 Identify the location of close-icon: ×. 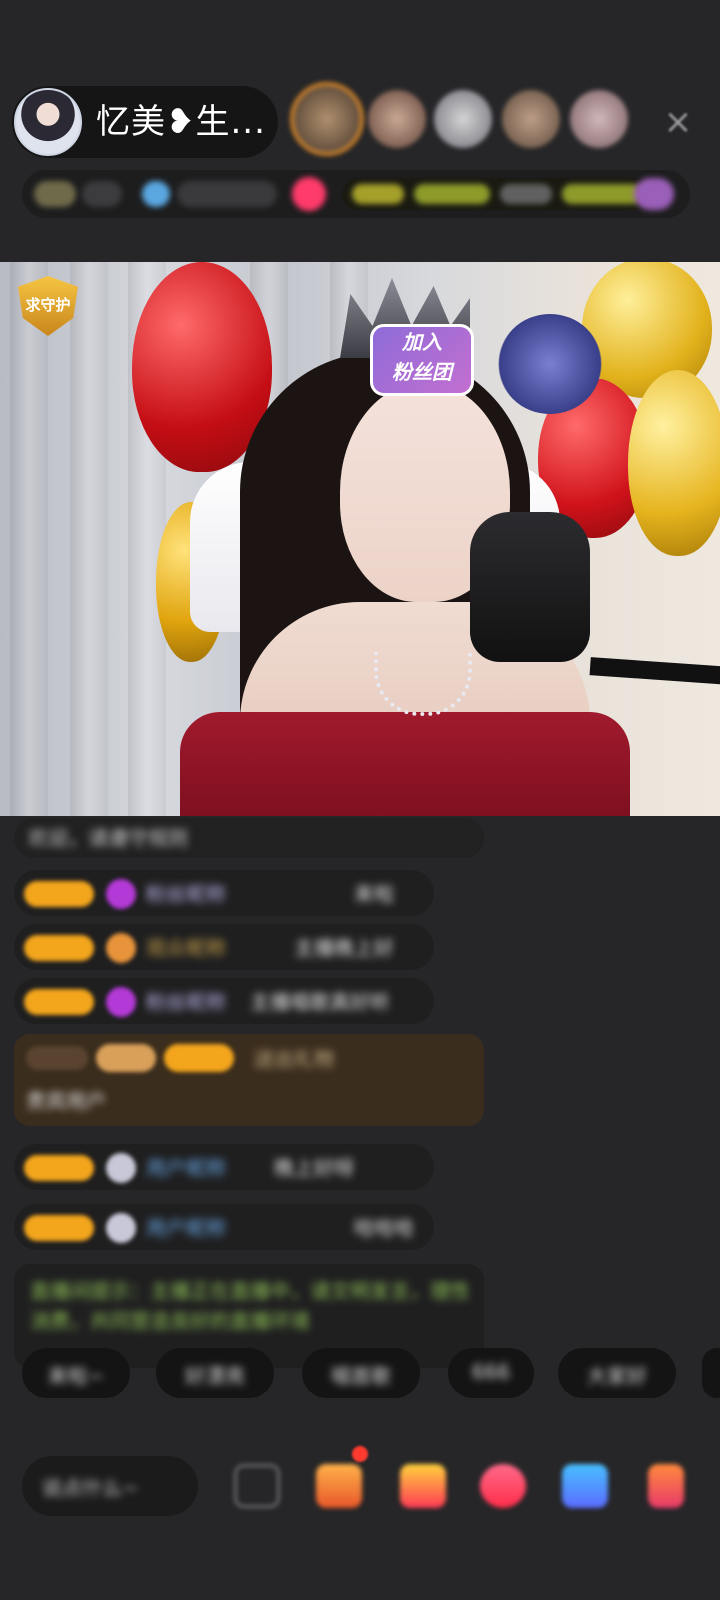
(678, 122).